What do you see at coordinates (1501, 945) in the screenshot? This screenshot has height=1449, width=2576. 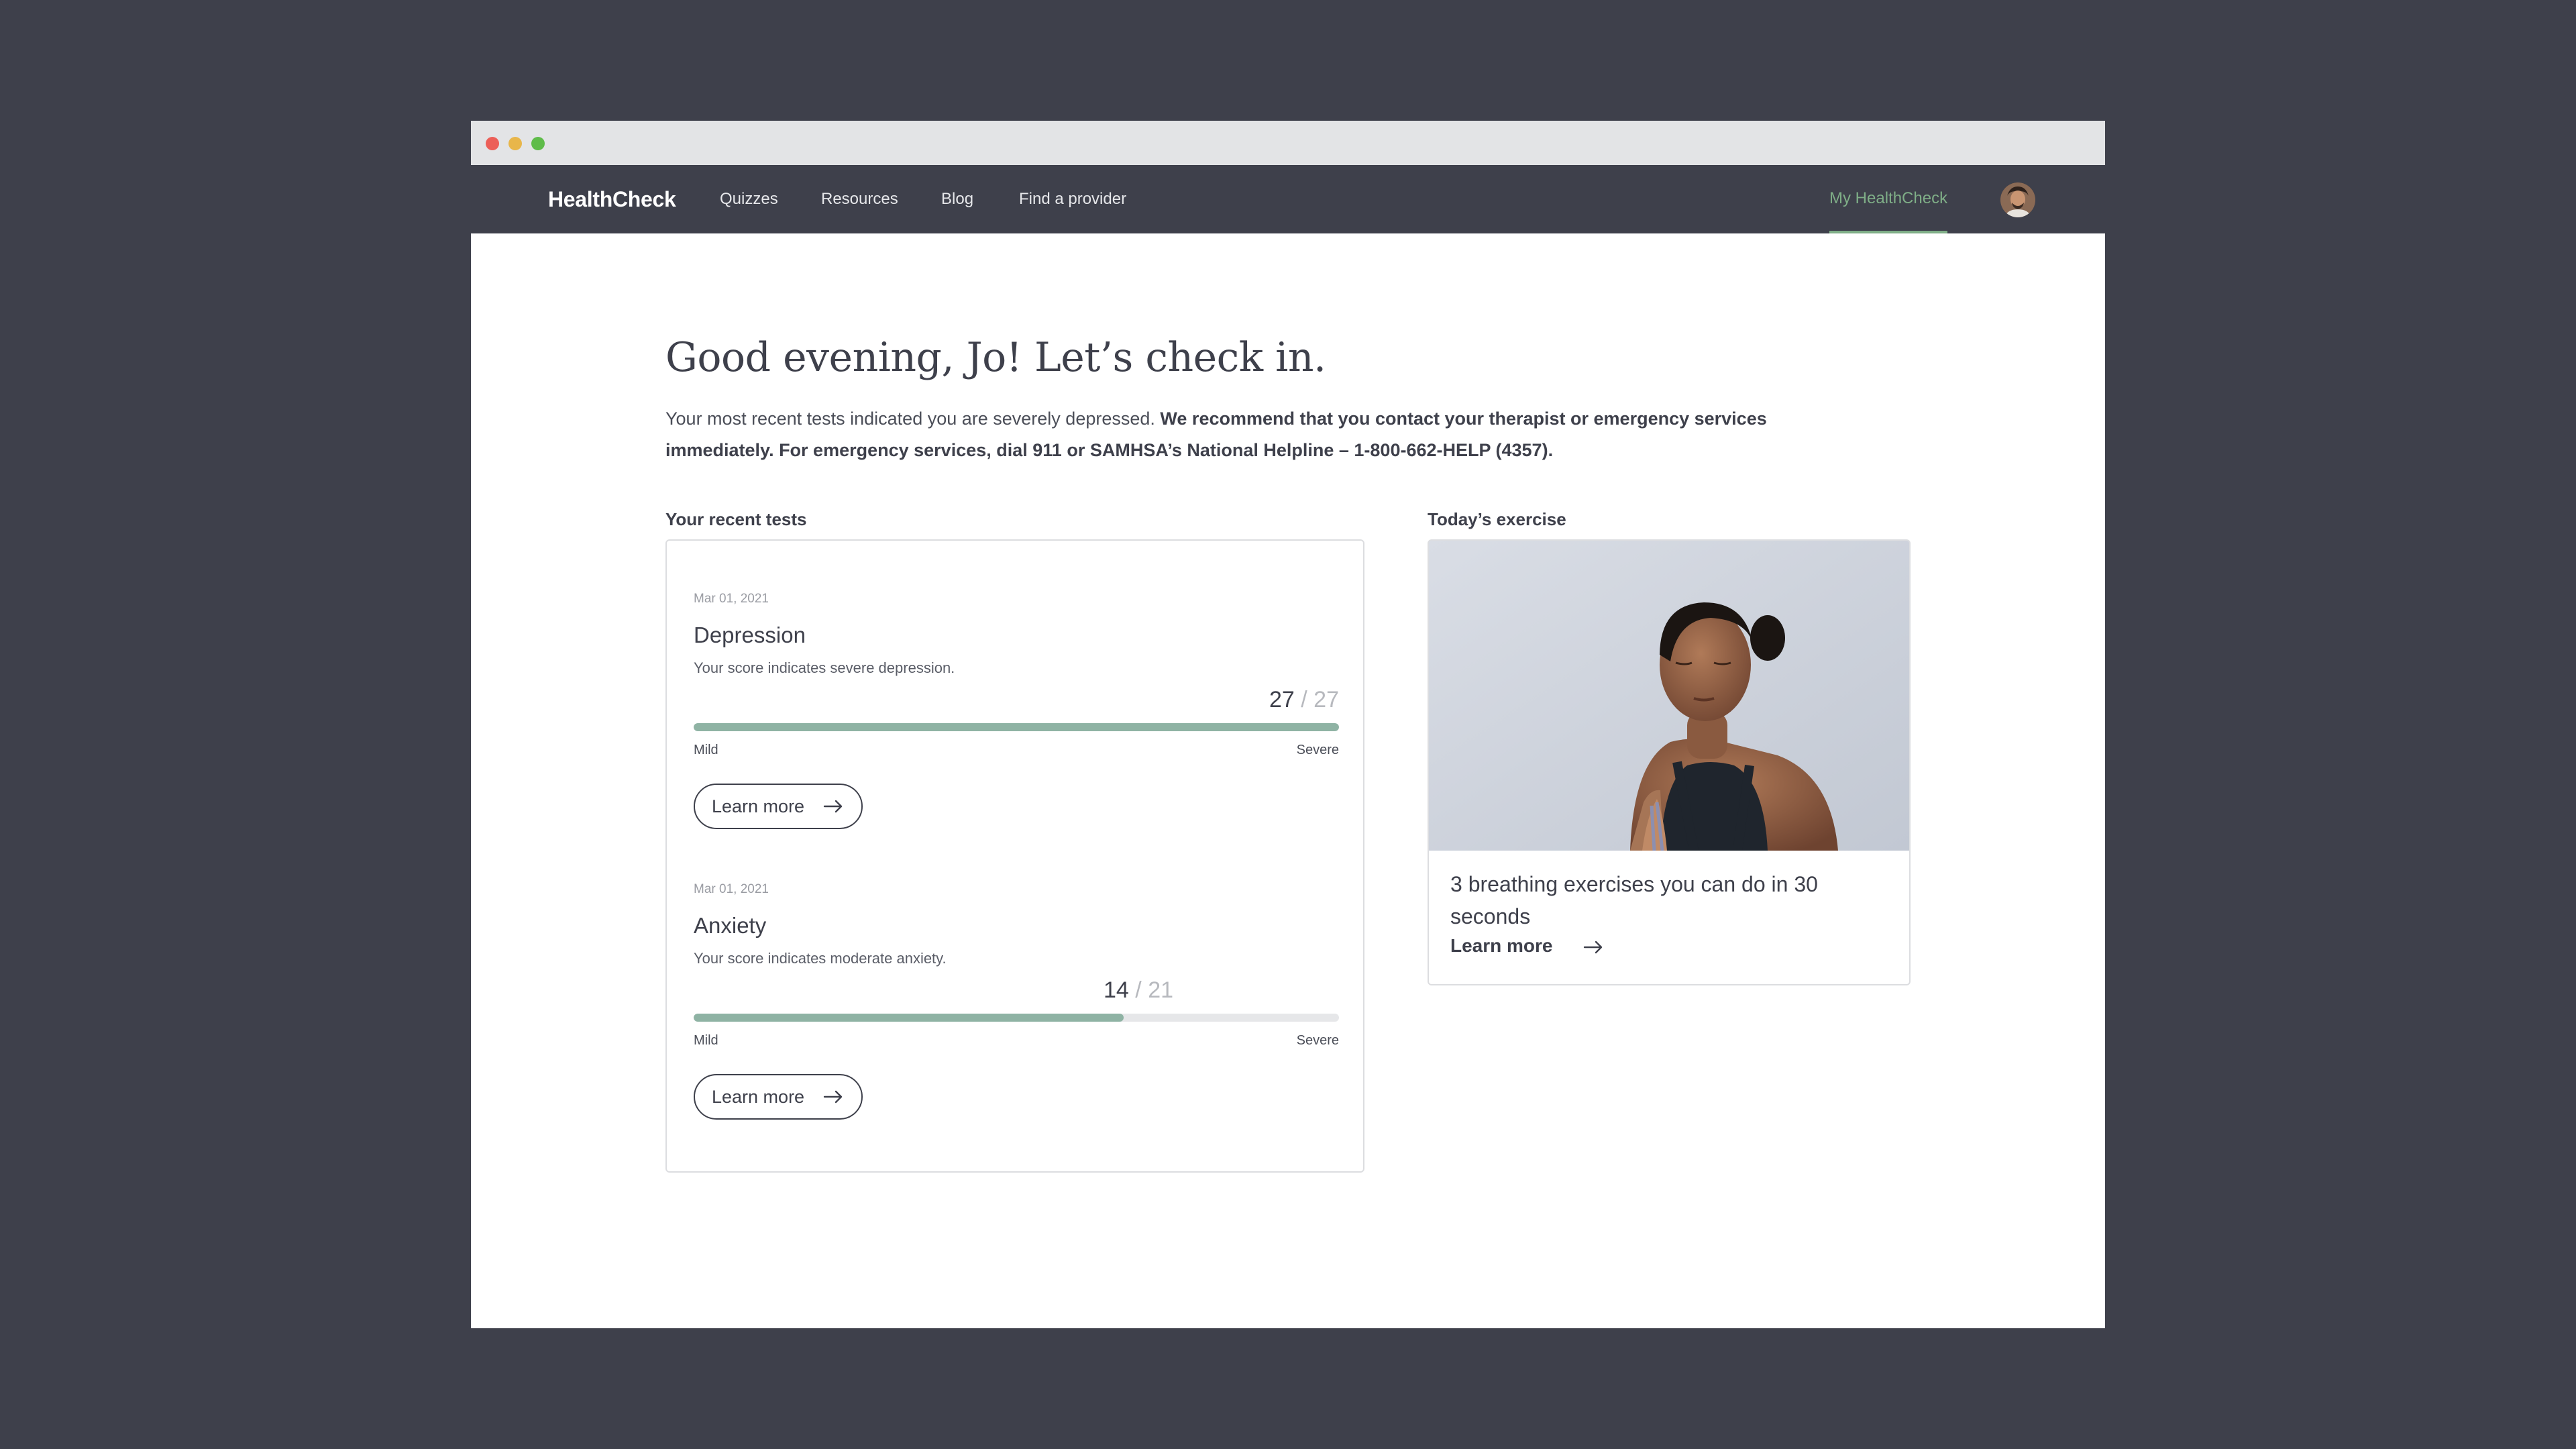 I see `exercise-learn-more-label: Learn more` at bounding box center [1501, 945].